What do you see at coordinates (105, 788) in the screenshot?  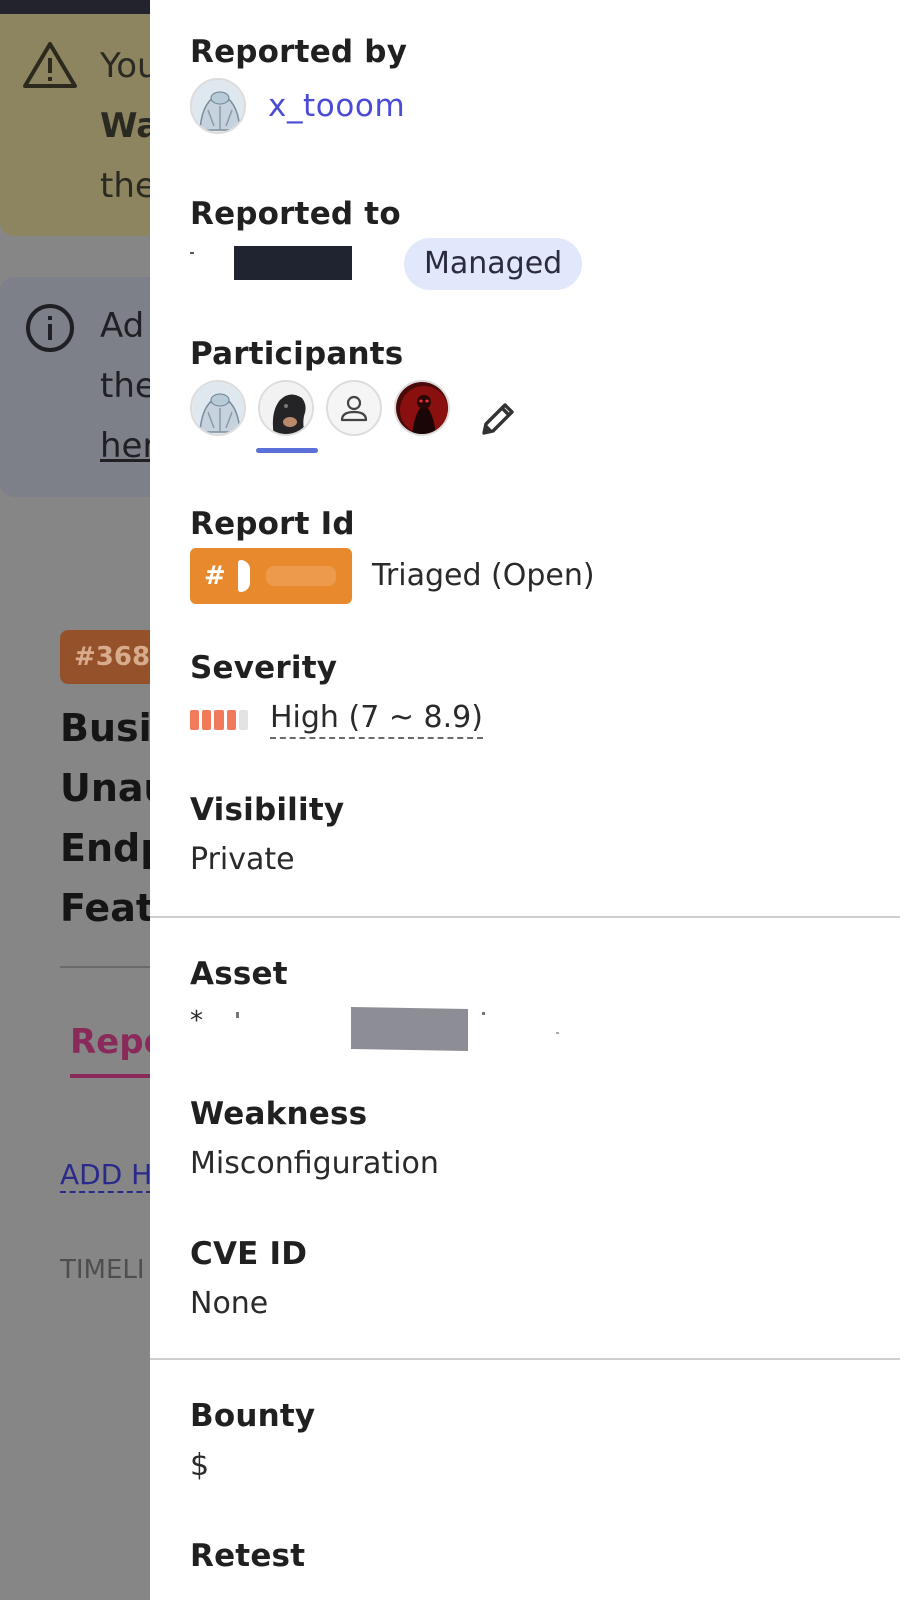 I see `report-title-line-2: Unau` at bounding box center [105, 788].